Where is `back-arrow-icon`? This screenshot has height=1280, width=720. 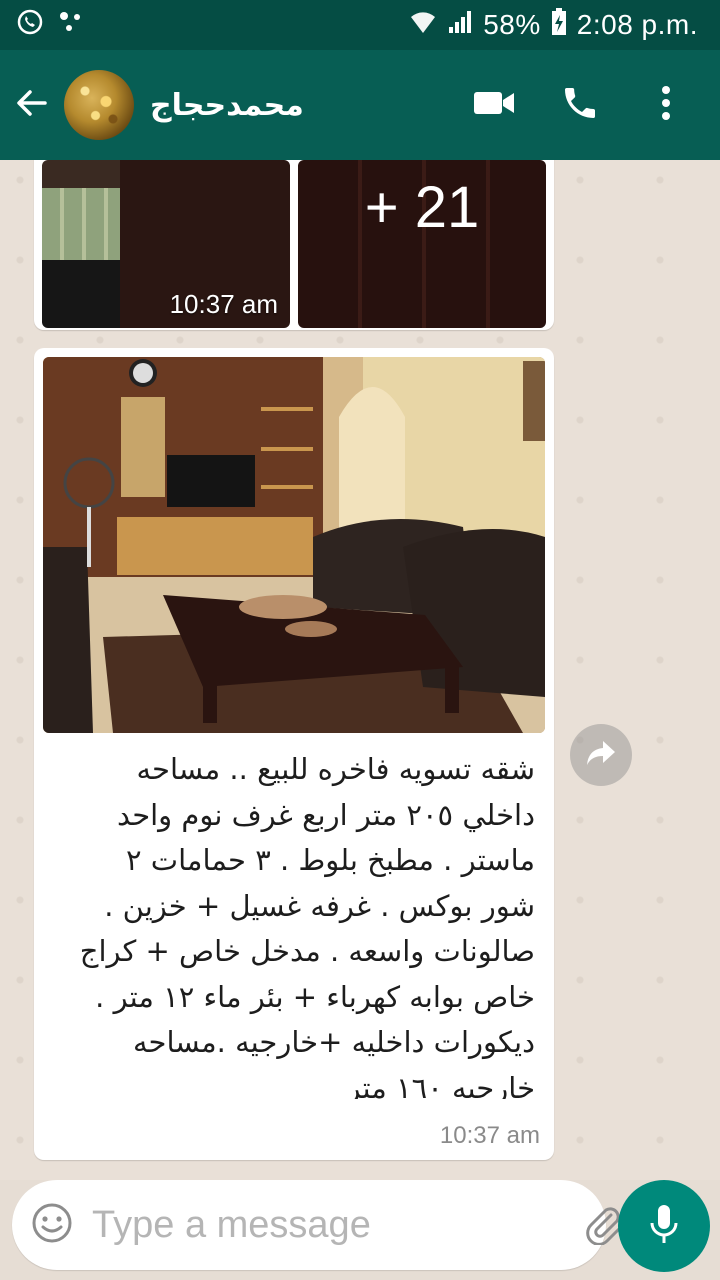 back-arrow-icon is located at coordinates (32, 105).